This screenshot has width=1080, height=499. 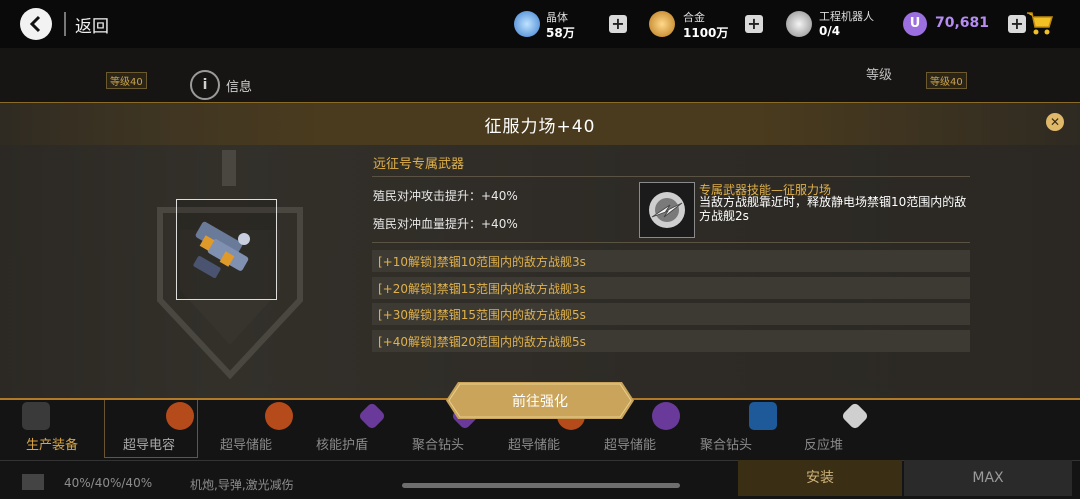 What do you see at coordinates (915, 24) in the screenshot?
I see `u-currency-icon: U` at bounding box center [915, 24].